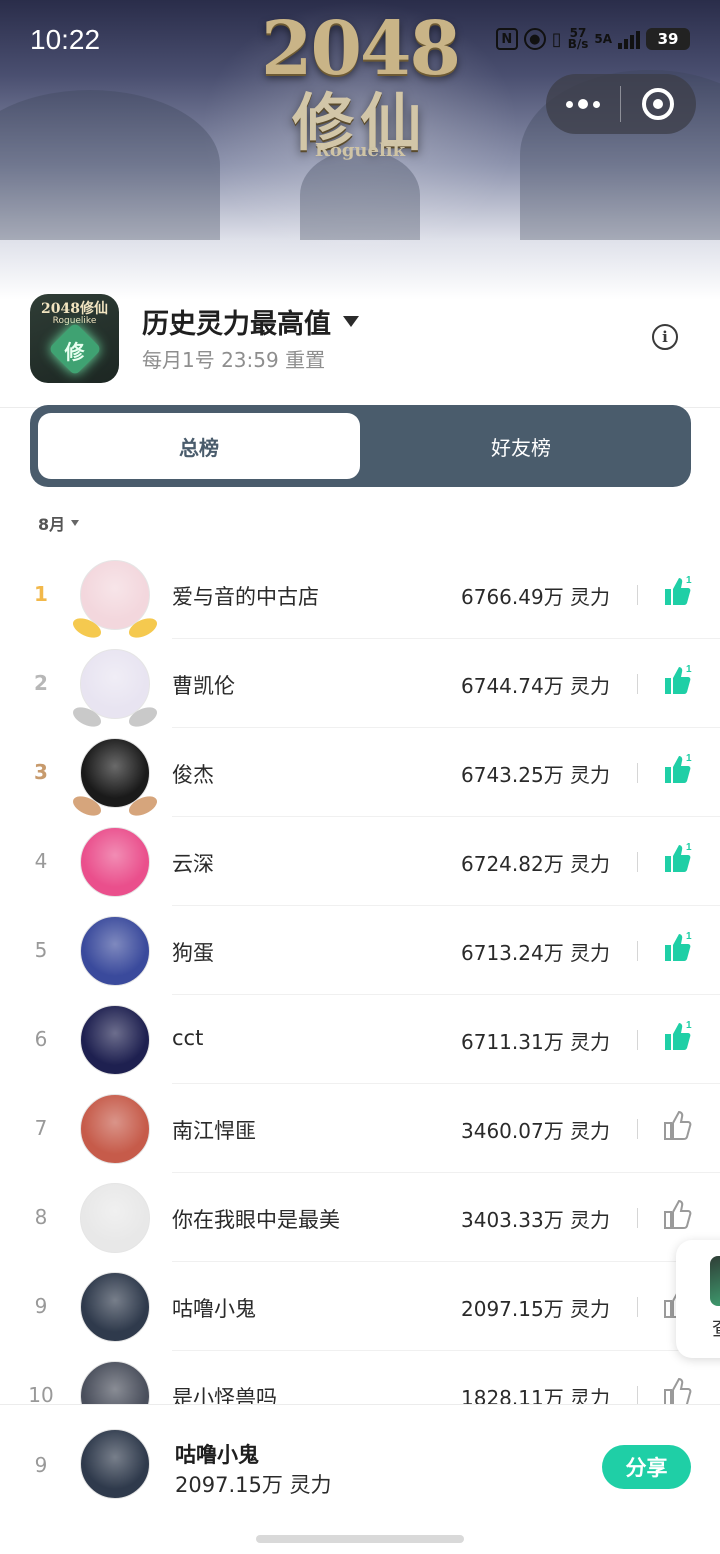  Describe the element at coordinates (360, 772) in the screenshot. I see `ranking-row: 3 俊杰 6743.25万 灵力 1` at that location.